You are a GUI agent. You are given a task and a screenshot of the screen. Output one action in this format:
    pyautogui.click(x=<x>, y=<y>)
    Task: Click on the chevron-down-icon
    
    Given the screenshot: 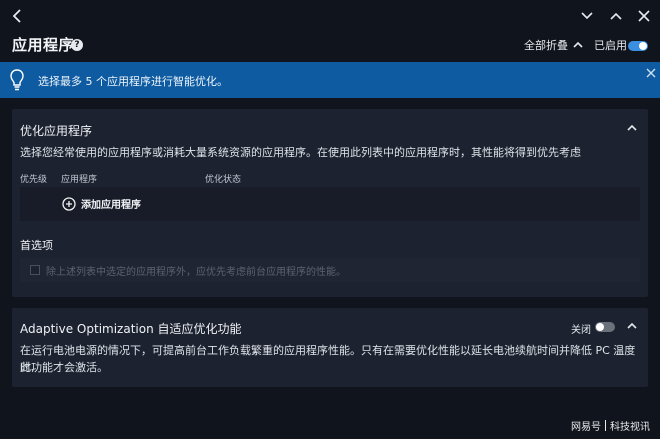 What is the action you would take?
    pyautogui.click(x=587, y=16)
    